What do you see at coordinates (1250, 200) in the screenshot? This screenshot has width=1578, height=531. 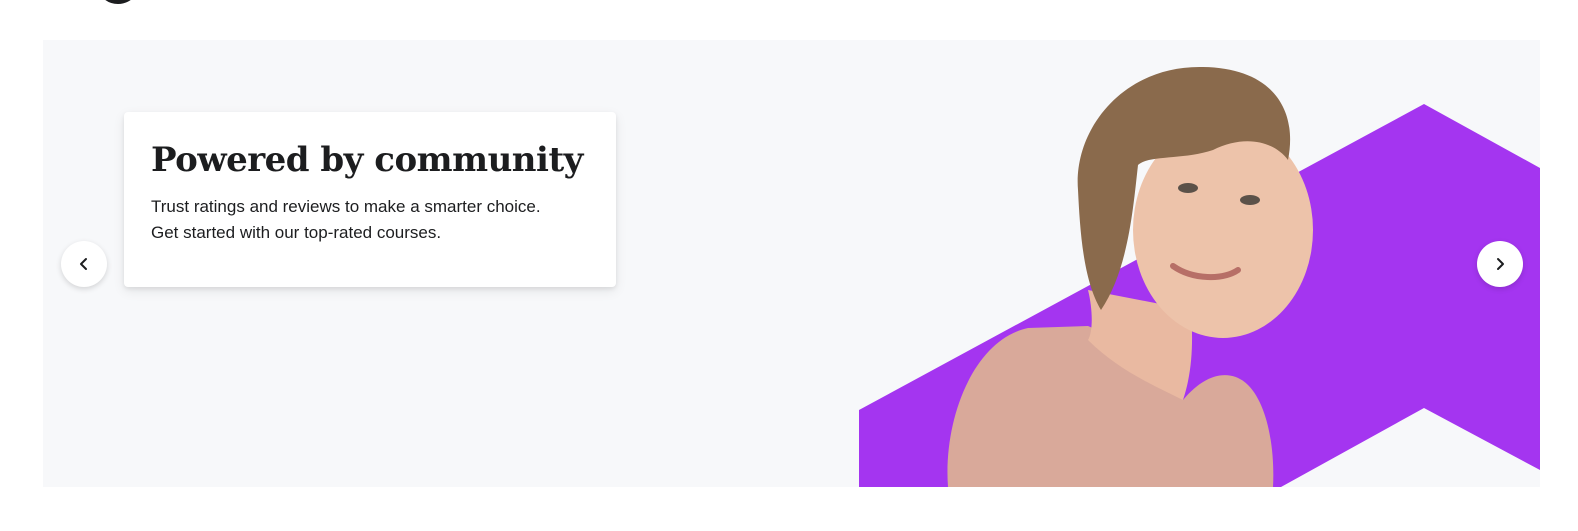 I see `person-eye-right` at bounding box center [1250, 200].